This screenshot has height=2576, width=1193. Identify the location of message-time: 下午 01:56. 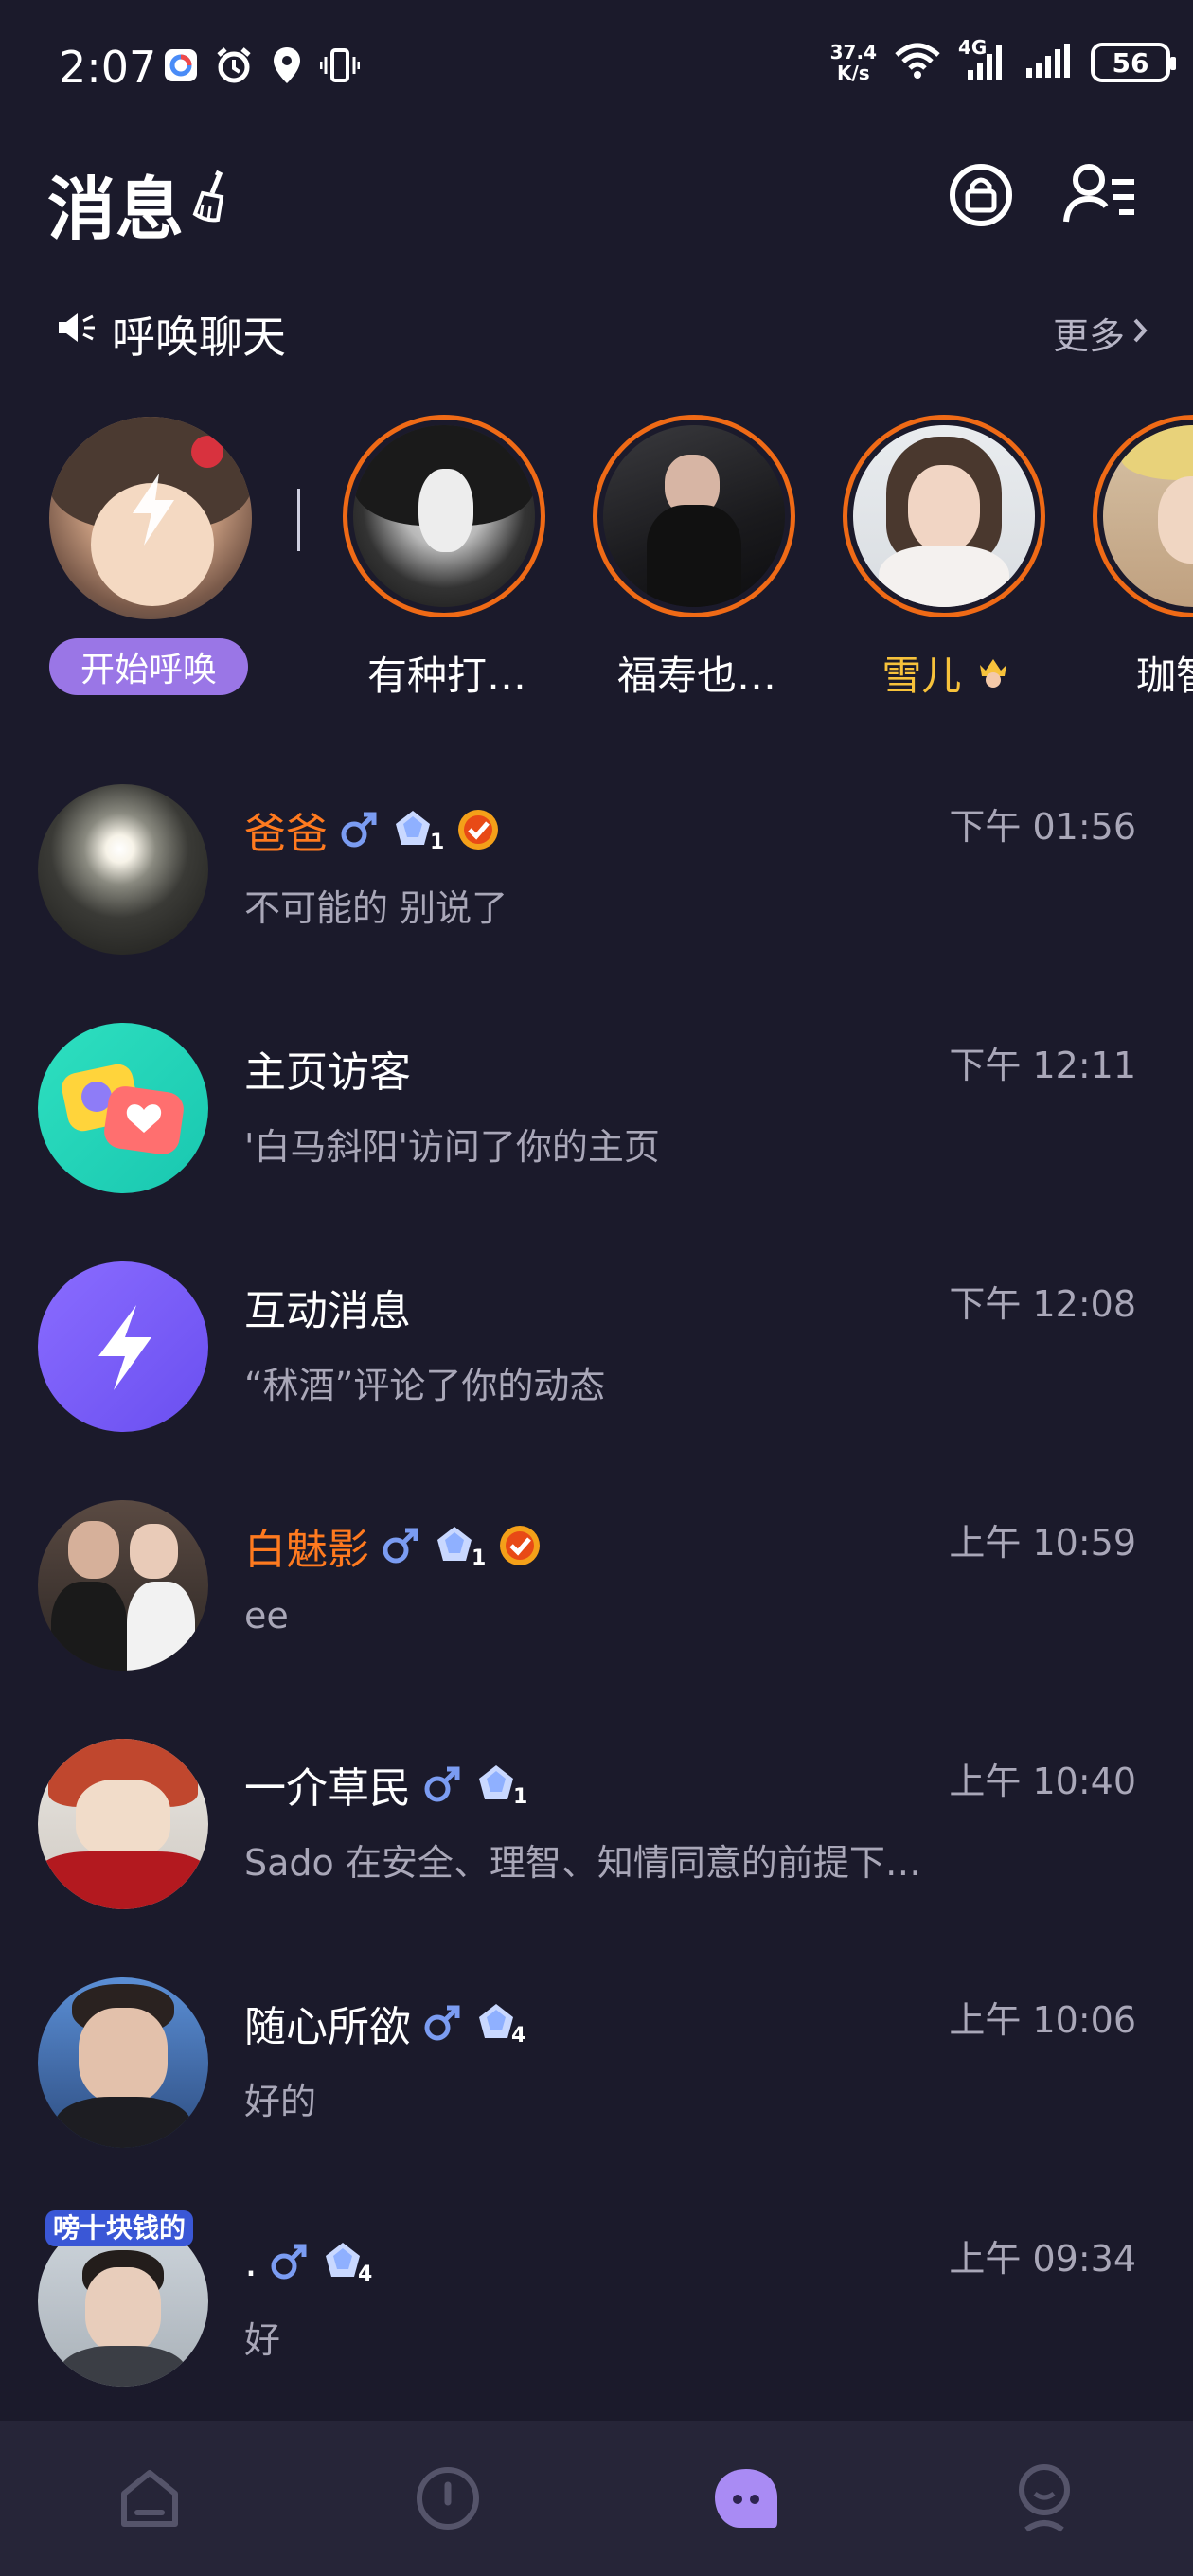
(1042, 827).